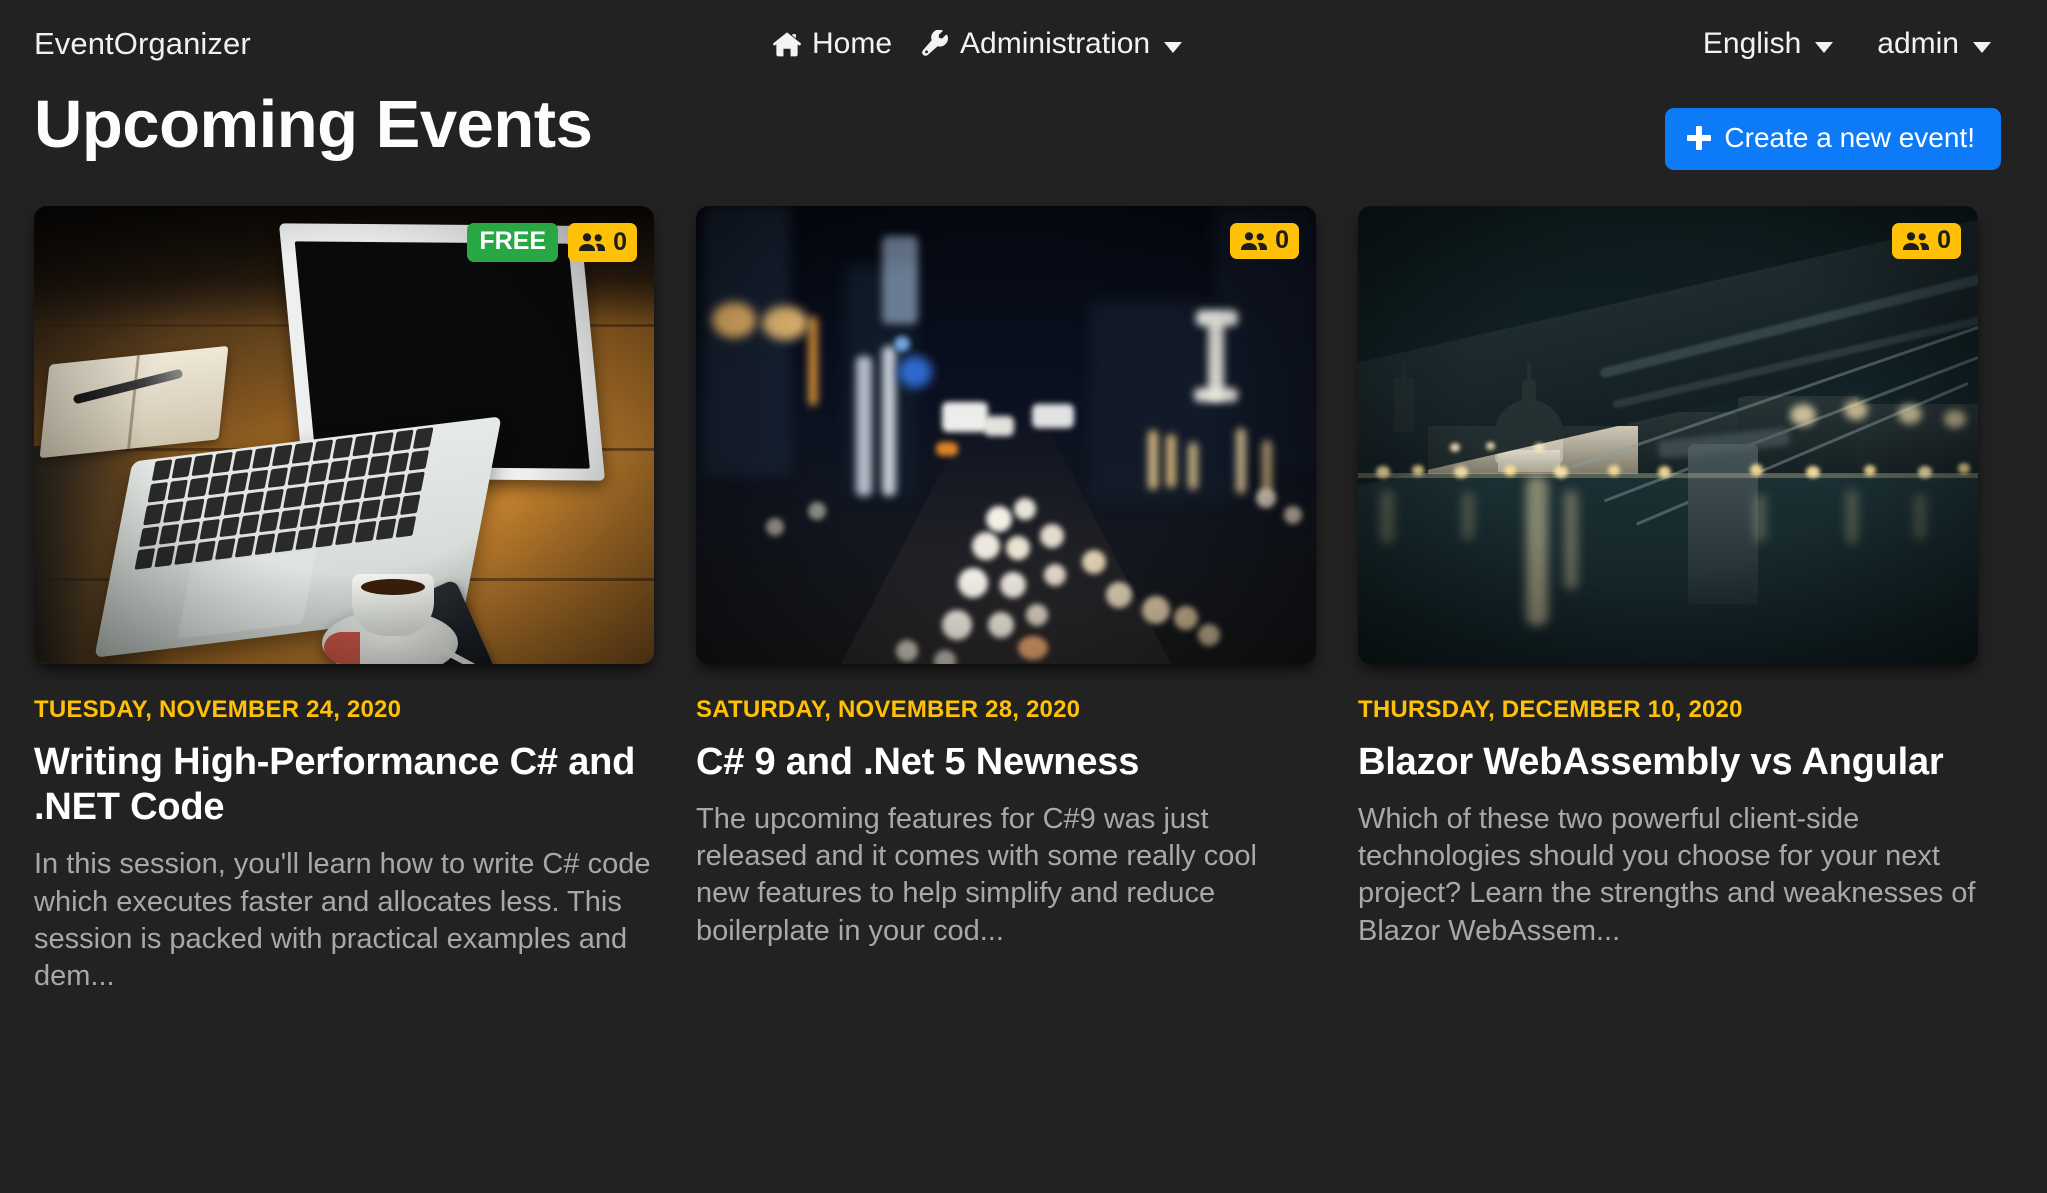  What do you see at coordinates (888, 709) in the screenshot?
I see `event-date: SATURDAY, NOVEMBER 28, 2020` at bounding box center [888, 709].